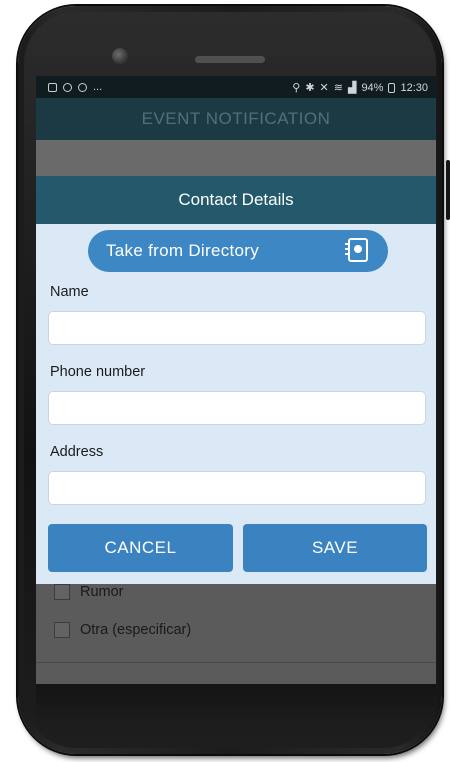 The height and width of the screenshot is (762, 450). I want to click on gallery-icon, so click(52, 87).